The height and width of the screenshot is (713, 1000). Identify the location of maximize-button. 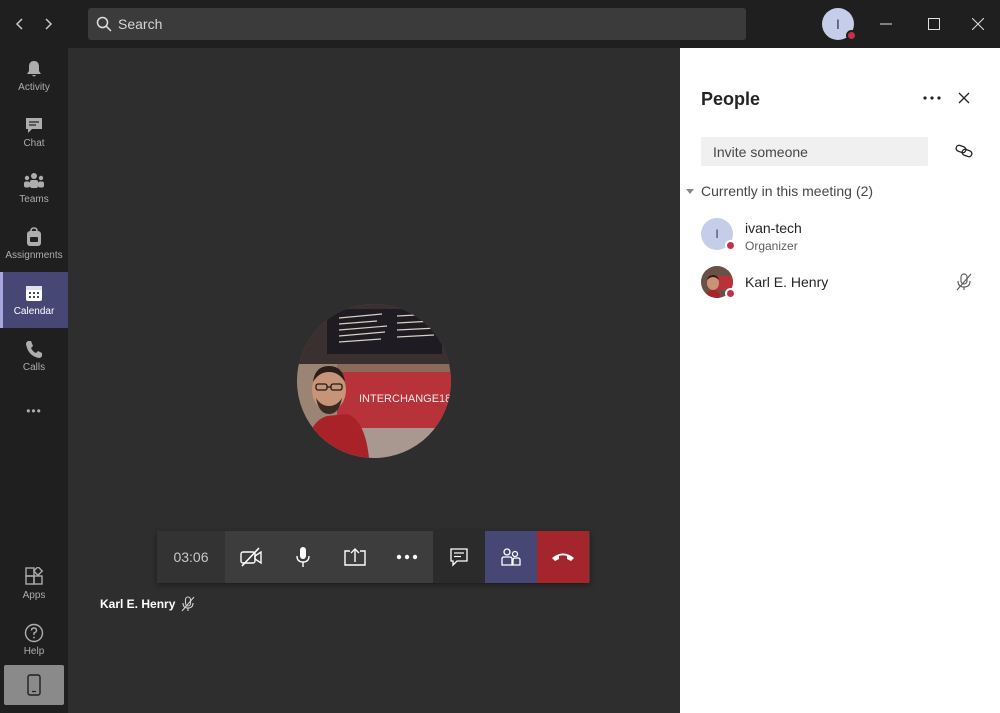
(934, 24).